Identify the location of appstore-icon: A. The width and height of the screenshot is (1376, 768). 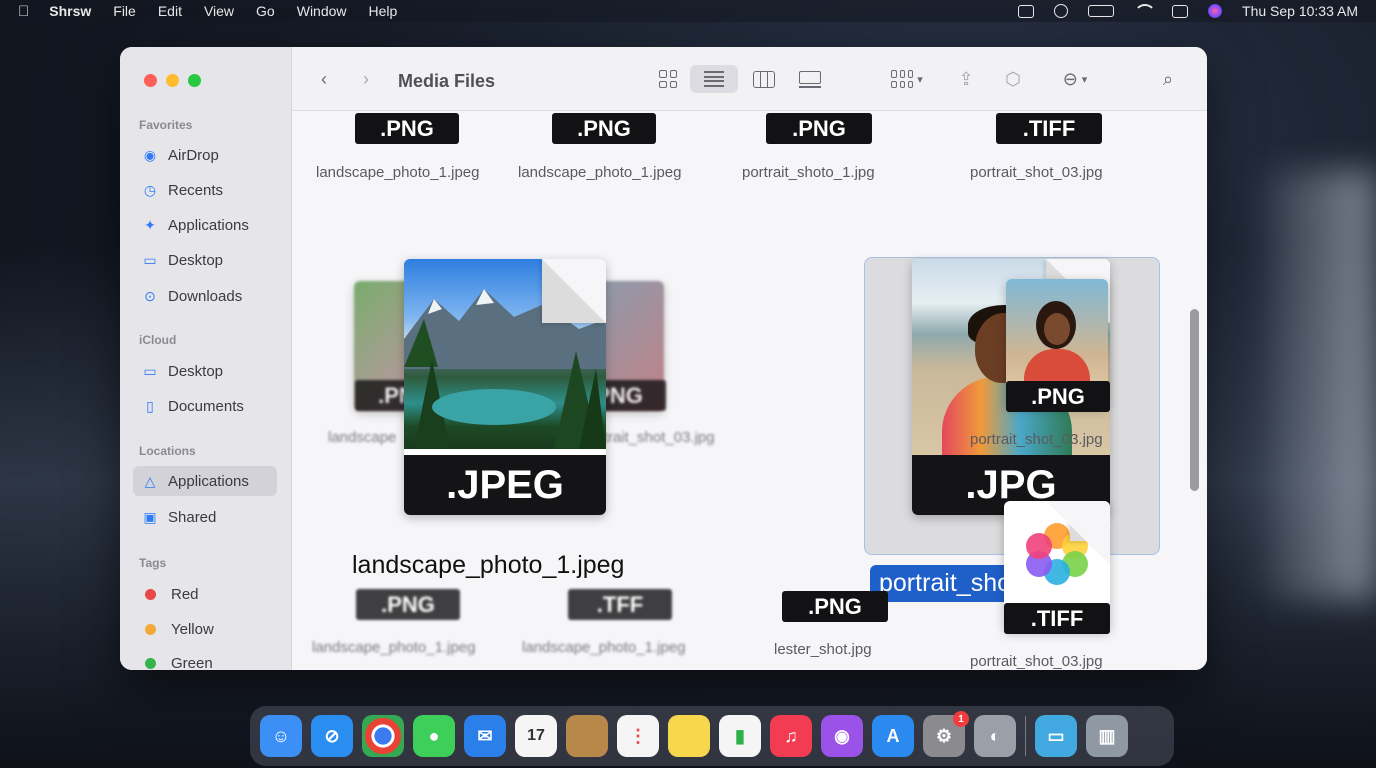
(893, 736).